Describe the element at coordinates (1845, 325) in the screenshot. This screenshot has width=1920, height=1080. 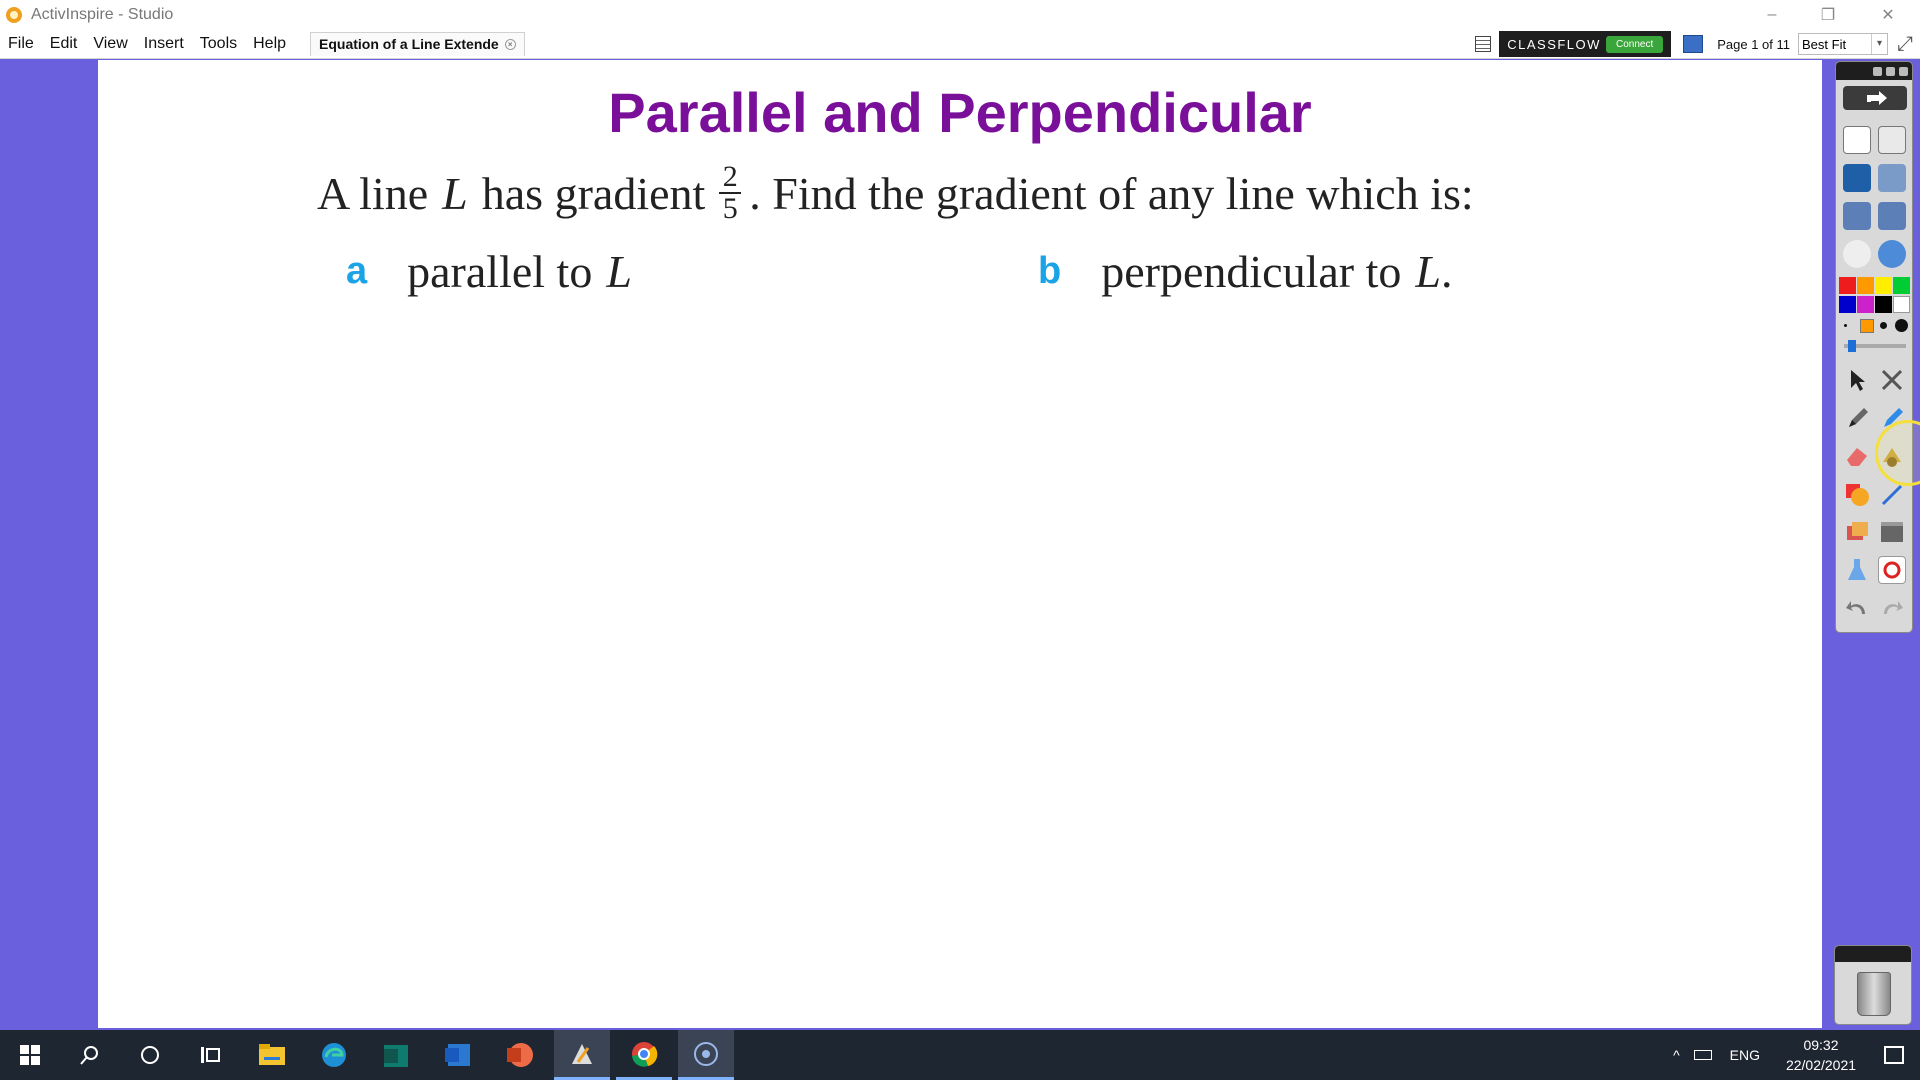
I see `pen-width-tiny` at that location.